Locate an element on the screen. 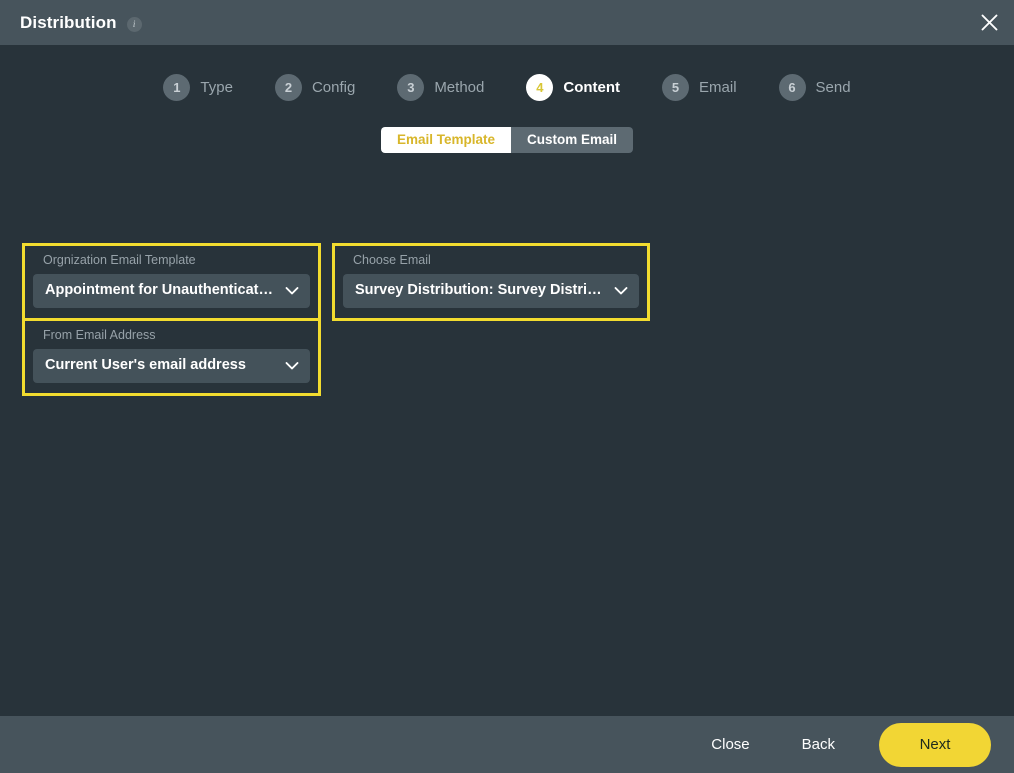 This screenshot has height=773, width=1014. step-number: 3 is located at coordinates (411, 87).